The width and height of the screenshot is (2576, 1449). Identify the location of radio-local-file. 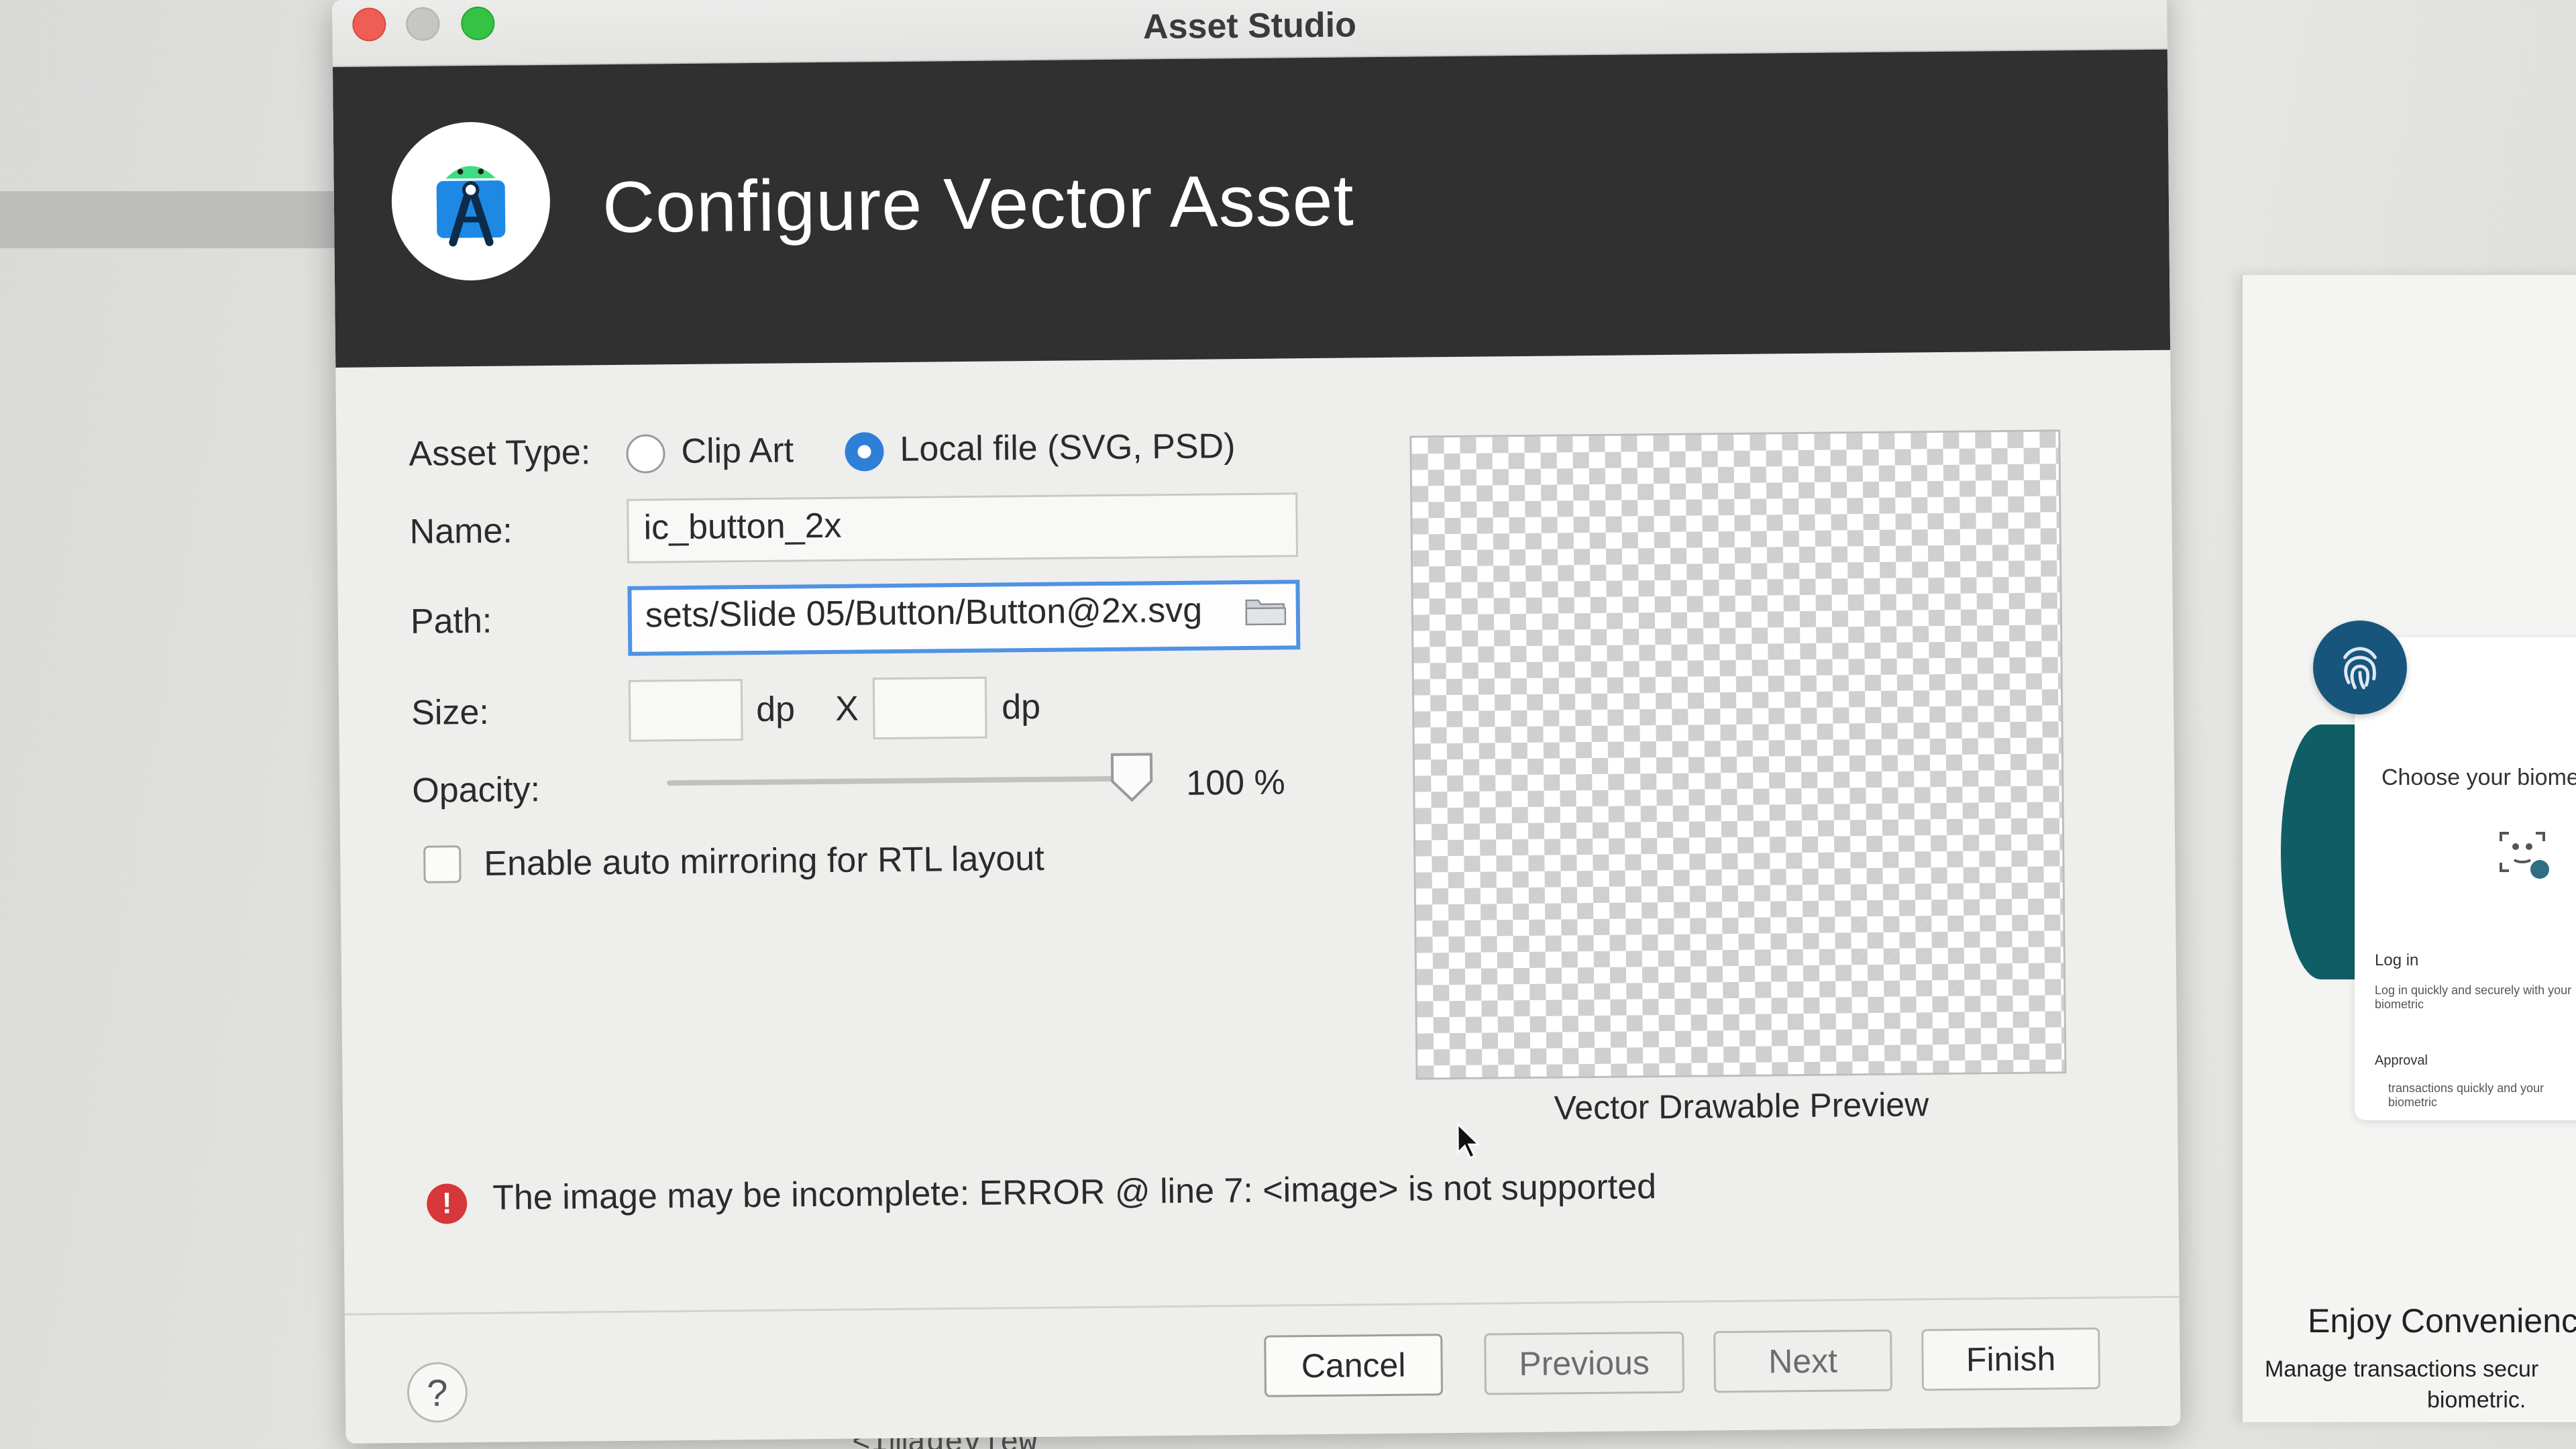
(864, 452).